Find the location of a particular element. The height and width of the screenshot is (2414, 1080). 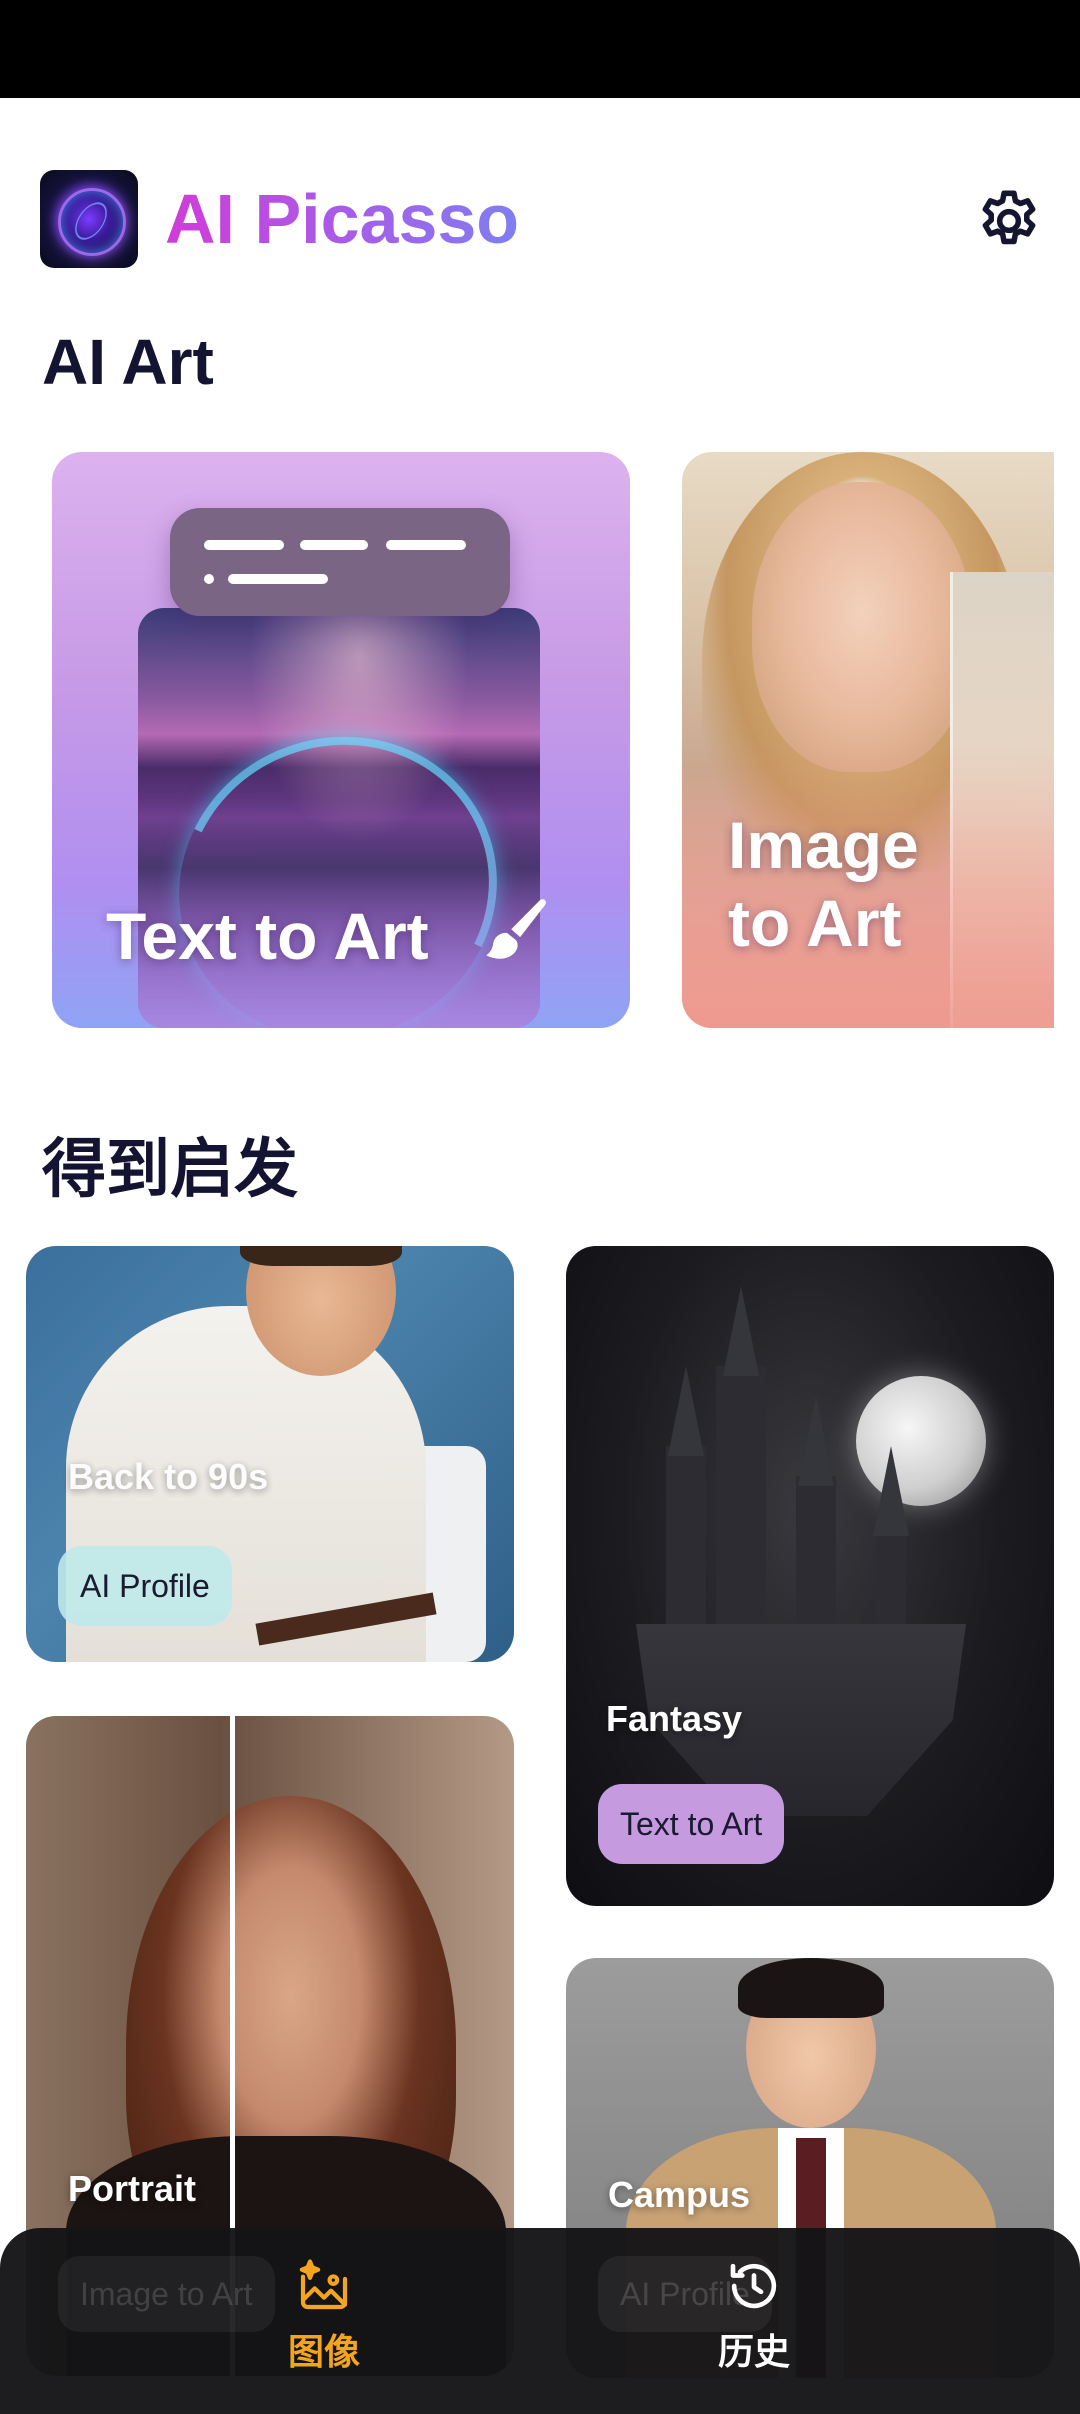

inspiration-card-title: Fantasy is located at coordinates (674, 1718).